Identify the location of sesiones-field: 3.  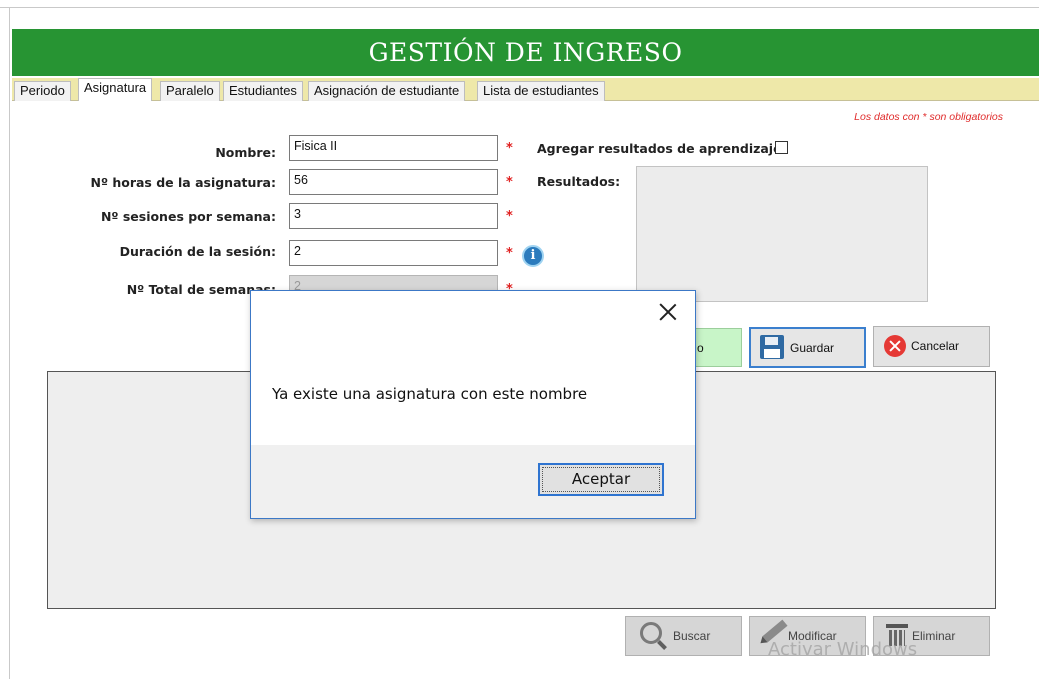
(393, 216).